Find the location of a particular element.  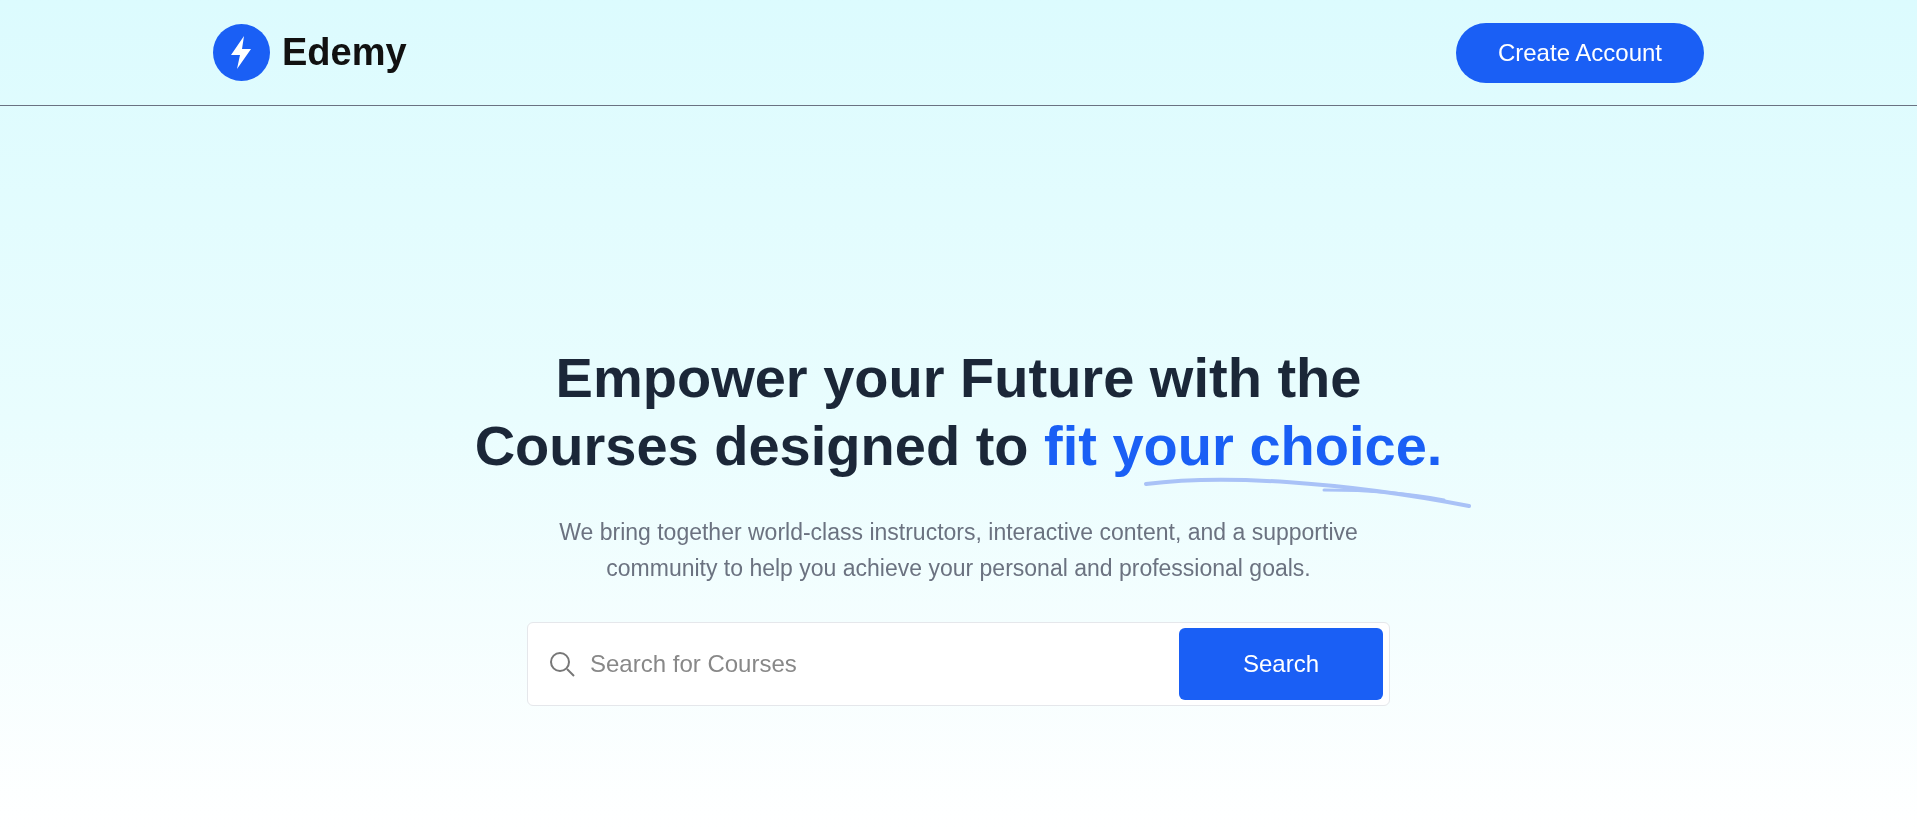

hero-subtitle: We bring together world-class instructors, interactive content, and a supportive community to help you achieve your personal and professional goals. is located at coordinates (958, 550).